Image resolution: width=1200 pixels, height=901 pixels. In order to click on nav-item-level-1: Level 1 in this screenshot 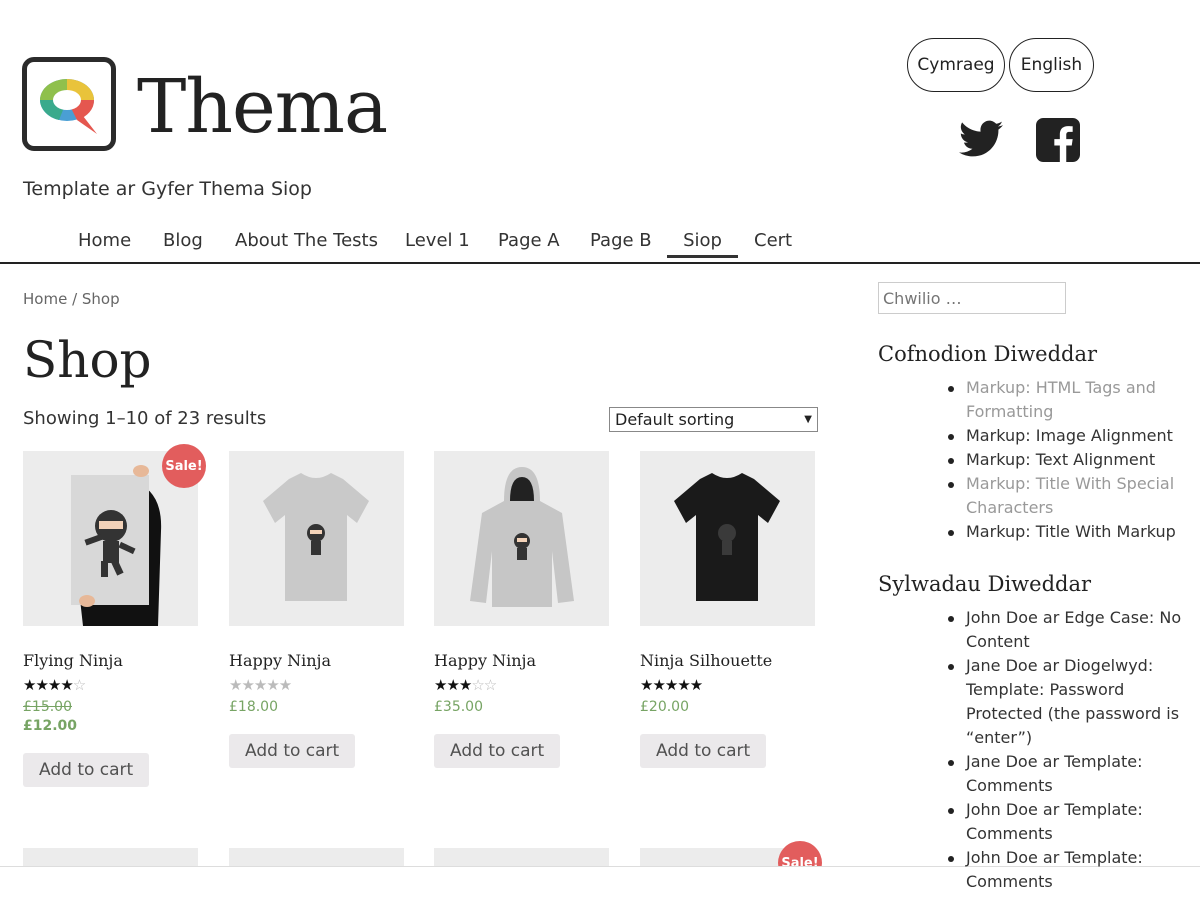, I will do `click(437, 240)`.